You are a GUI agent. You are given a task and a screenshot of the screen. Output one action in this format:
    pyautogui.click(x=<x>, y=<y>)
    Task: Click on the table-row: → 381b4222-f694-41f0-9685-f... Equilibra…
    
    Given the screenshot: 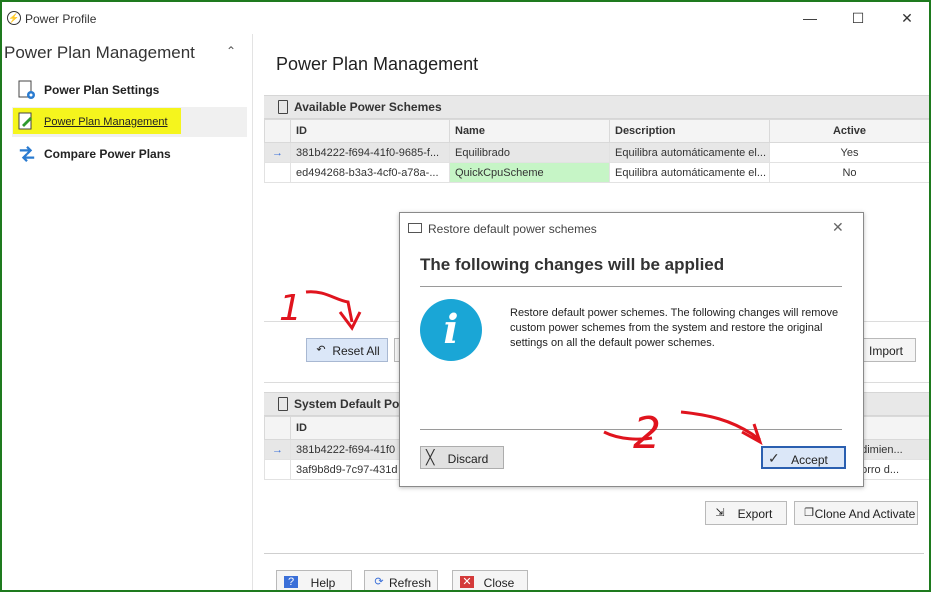 What is the action you would take?
    pyautogui.click(x=596, y=152)
    